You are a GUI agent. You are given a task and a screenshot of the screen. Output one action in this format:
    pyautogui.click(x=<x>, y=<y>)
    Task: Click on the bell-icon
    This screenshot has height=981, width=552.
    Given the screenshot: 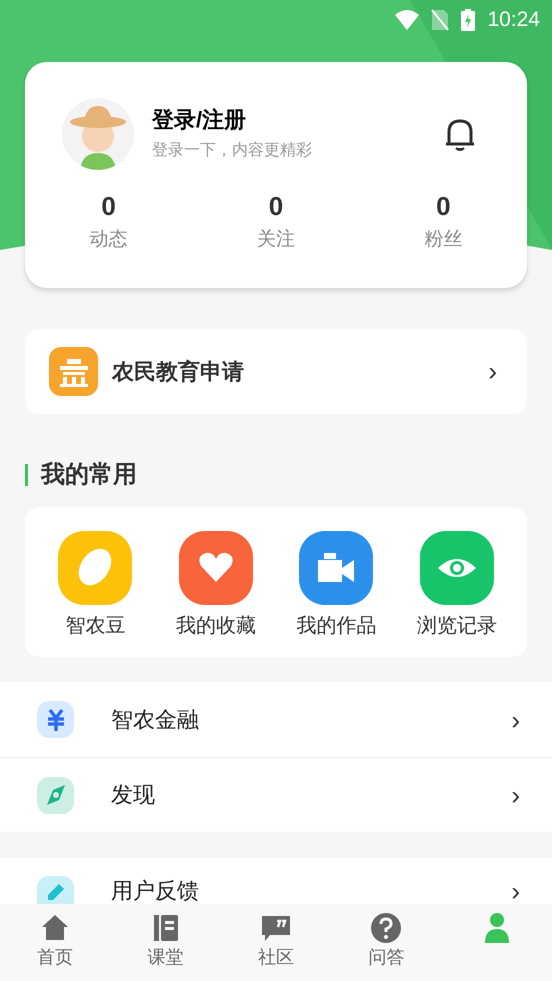 What is the action you would take?
    pyautogui.click(x=460, y=134)
    